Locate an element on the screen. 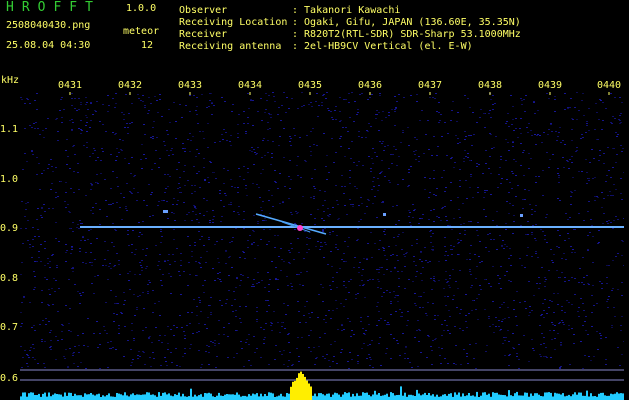 The width and height of the screenshot is (629, 400). meteor-label: meteor is located at coordinates (141, 31).